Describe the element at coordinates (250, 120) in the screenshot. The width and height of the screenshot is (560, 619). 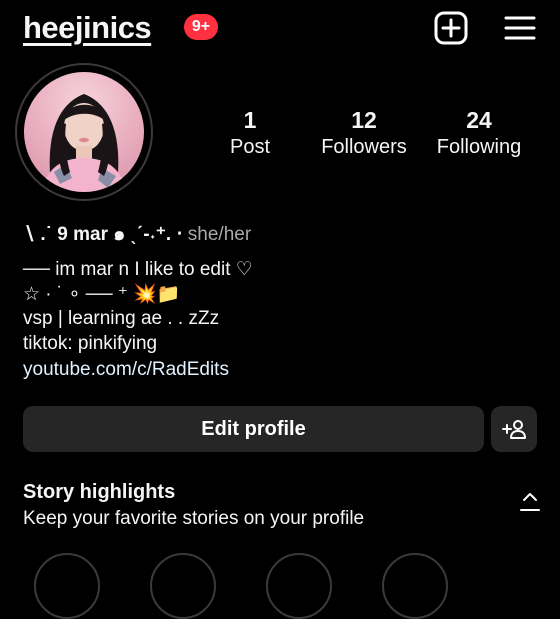
I see `stat-number: 1` at that location.